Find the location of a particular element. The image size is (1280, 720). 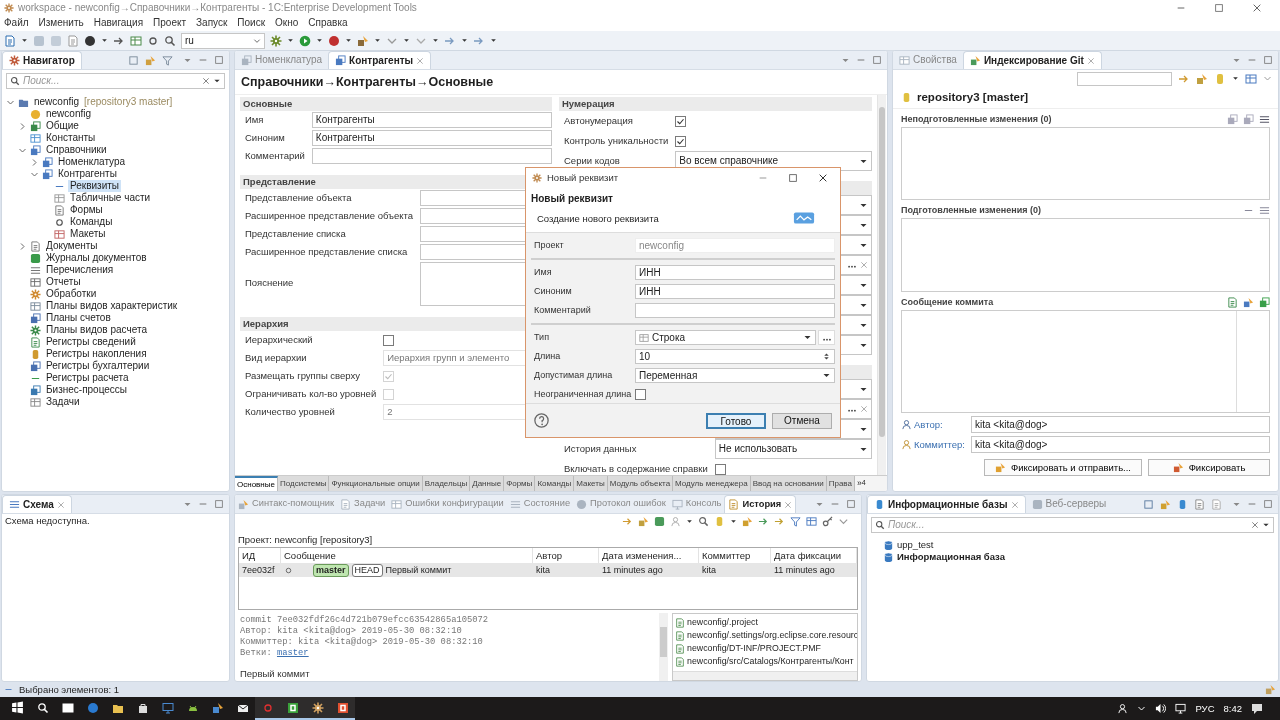

tree-item: Отчеты is located at coordinates (63, 282).